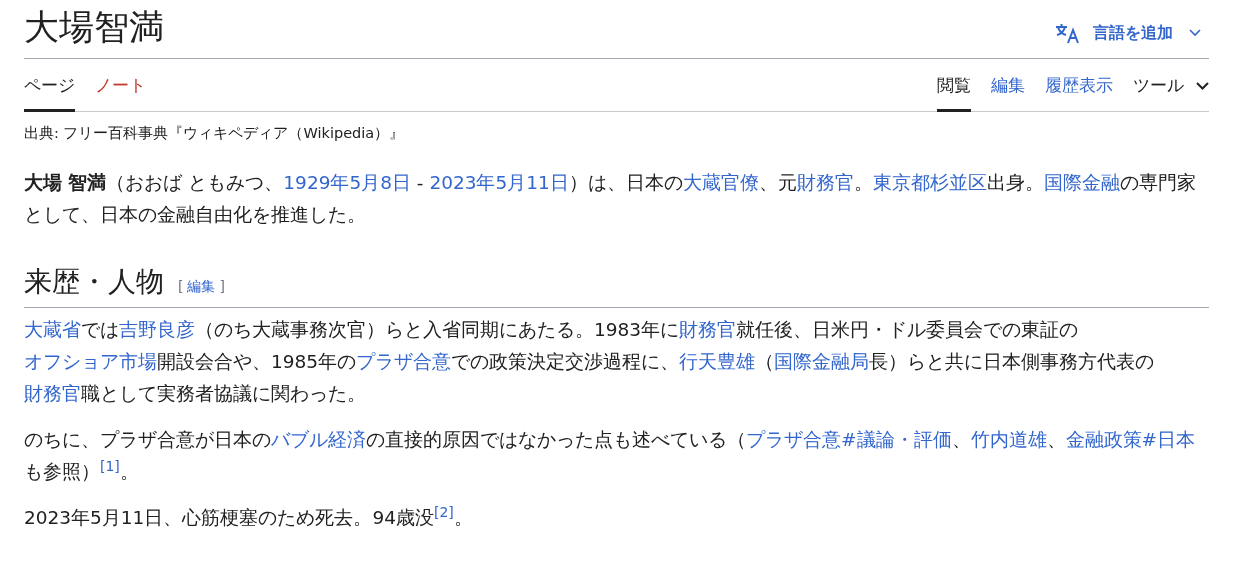 Image resolution: width=1241 pixels, height=571 pixels. I want to click on tools-menu: ツール, so click(1171, 85).